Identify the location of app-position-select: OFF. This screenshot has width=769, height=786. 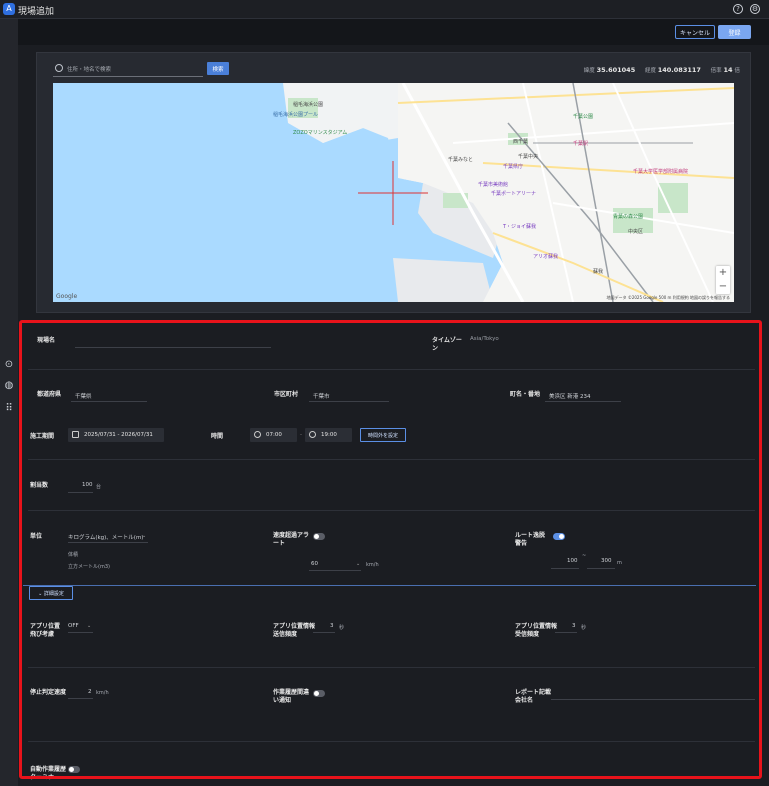
(73, 626).